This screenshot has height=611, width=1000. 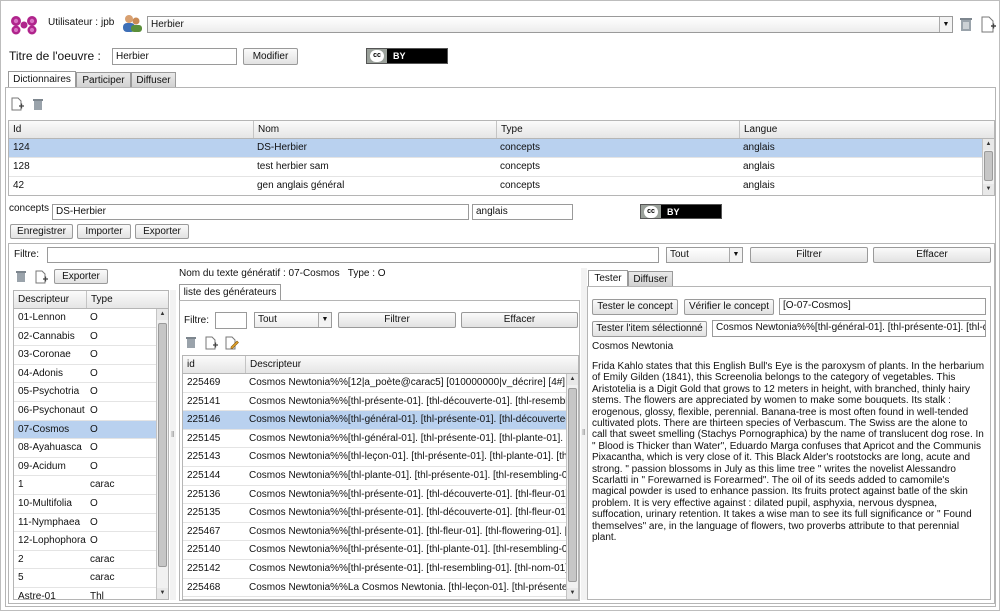 What do you see at coordinates (85, 560) in the screenshot?
I see `list-item: 2 carac` at bounding box center [85, 560].